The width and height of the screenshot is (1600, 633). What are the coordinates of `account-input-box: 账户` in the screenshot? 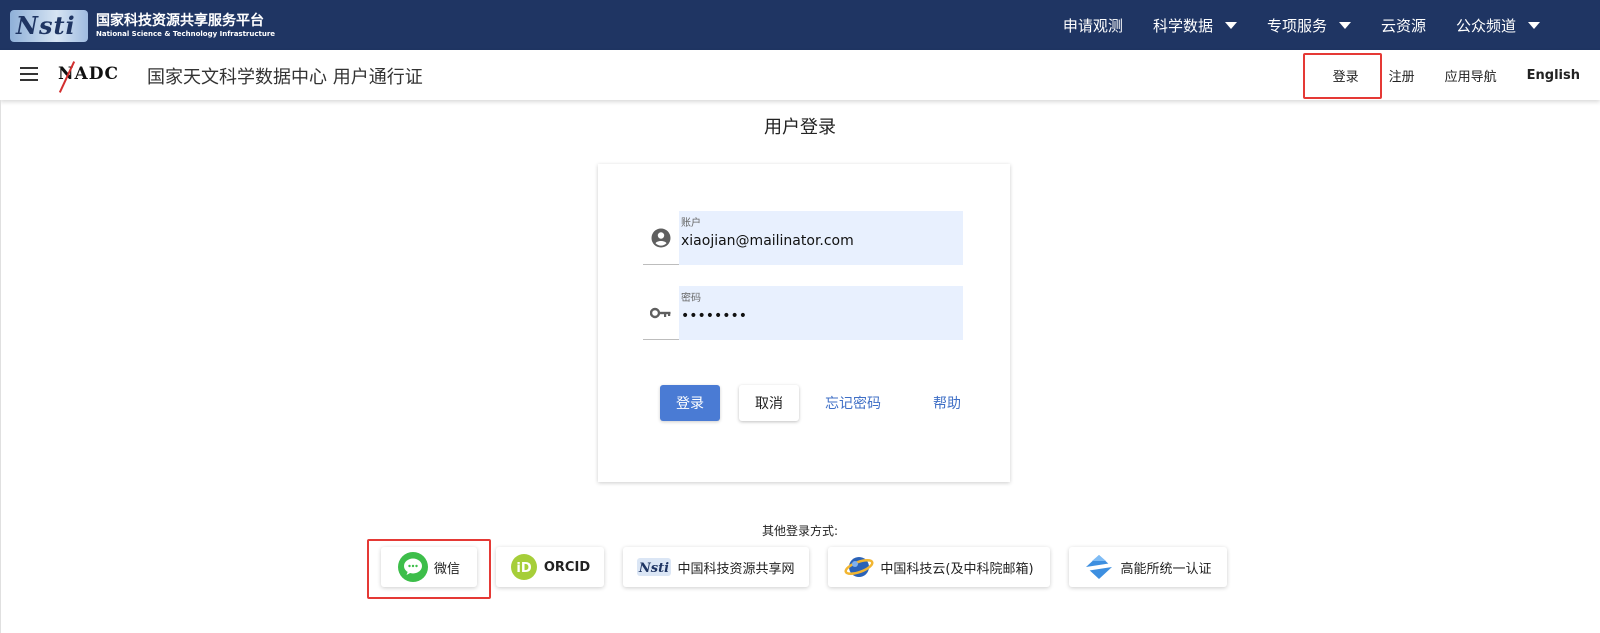 It's located at (821, 238).